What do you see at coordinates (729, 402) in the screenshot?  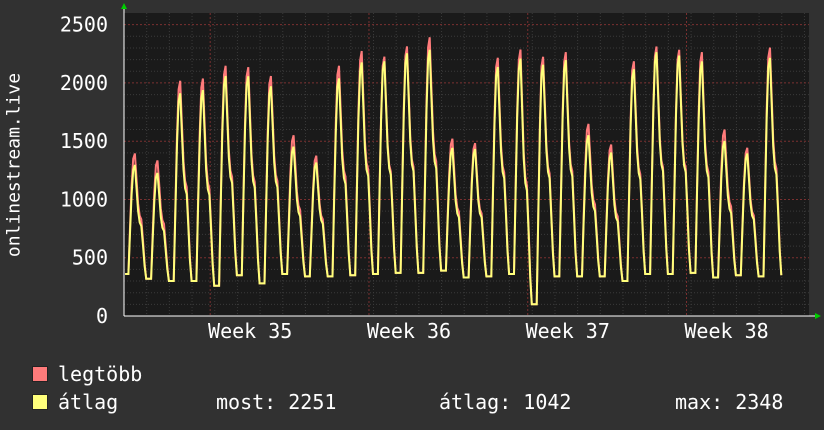 I see `stat-max: max: 2348` at bounding box center [729, 402].